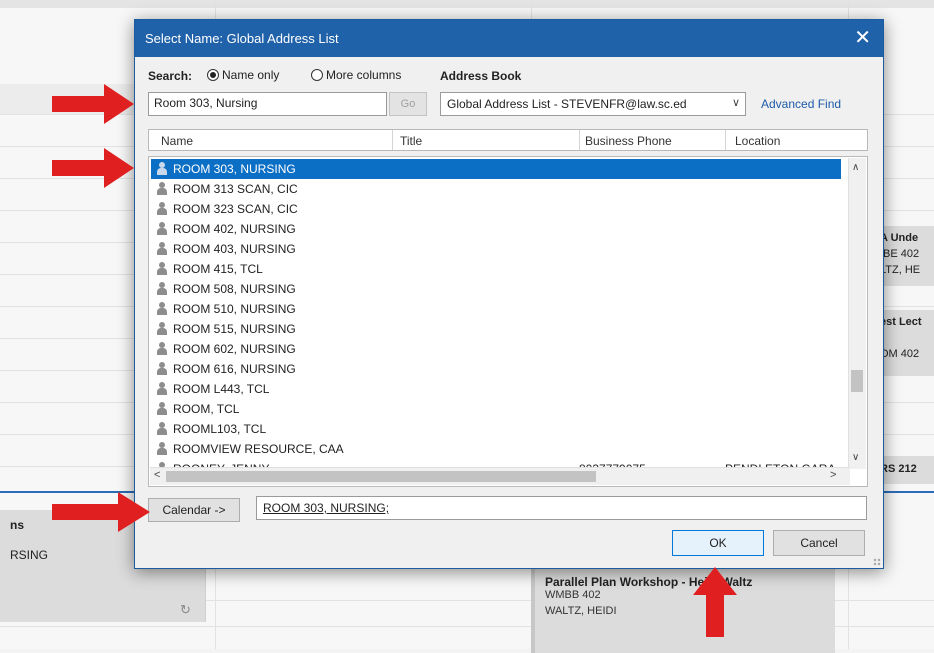 Image resolution: width=934 pixels, height=653 pixels. I want to click on list-item: ROOMVIEW RESOURCE, CAA, so click(496, 449).